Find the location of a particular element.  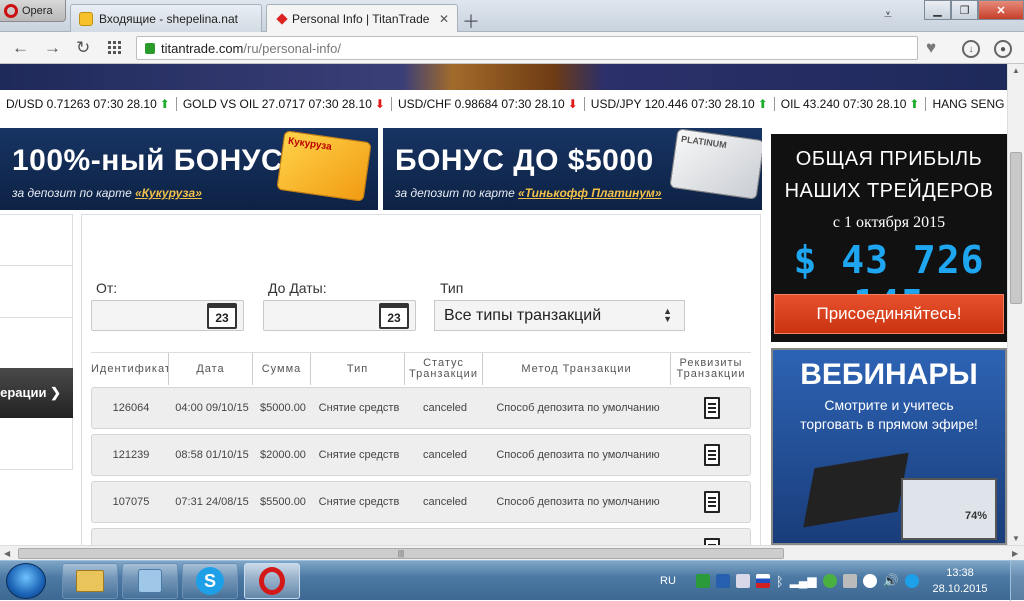

horizontal-scrollbar: ◀ ||| ▶ is located at coordinates (512, 552).